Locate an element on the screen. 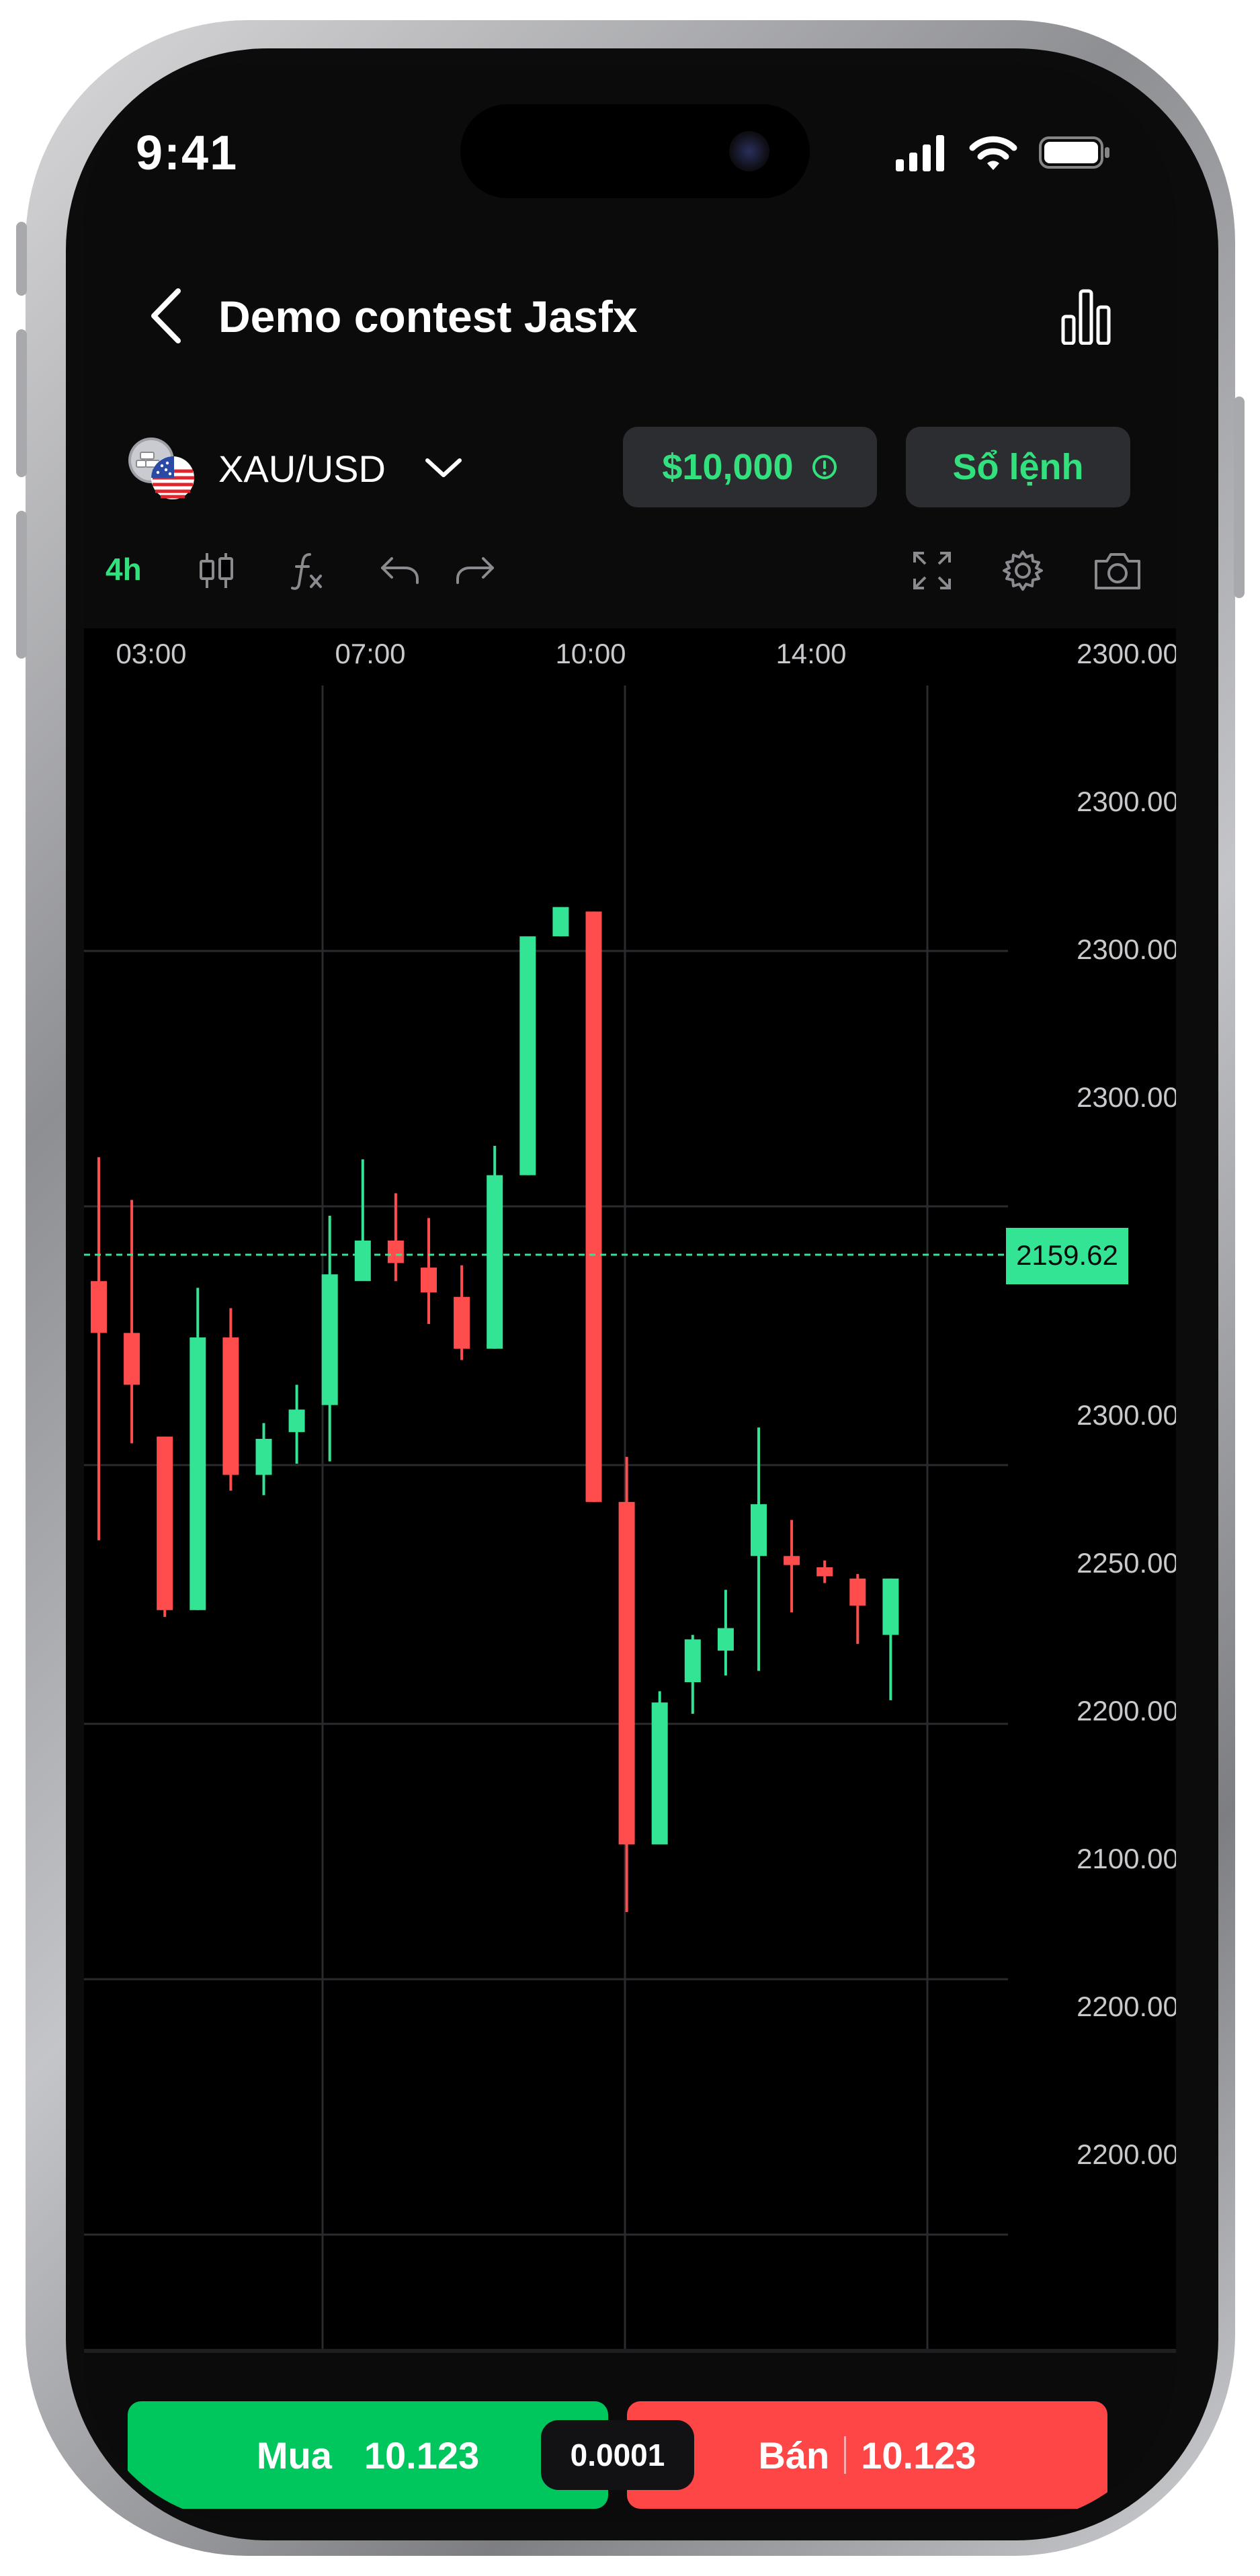 The image size is (1260, 2576). fullscreen-icon is located at coordinates (933, 570).